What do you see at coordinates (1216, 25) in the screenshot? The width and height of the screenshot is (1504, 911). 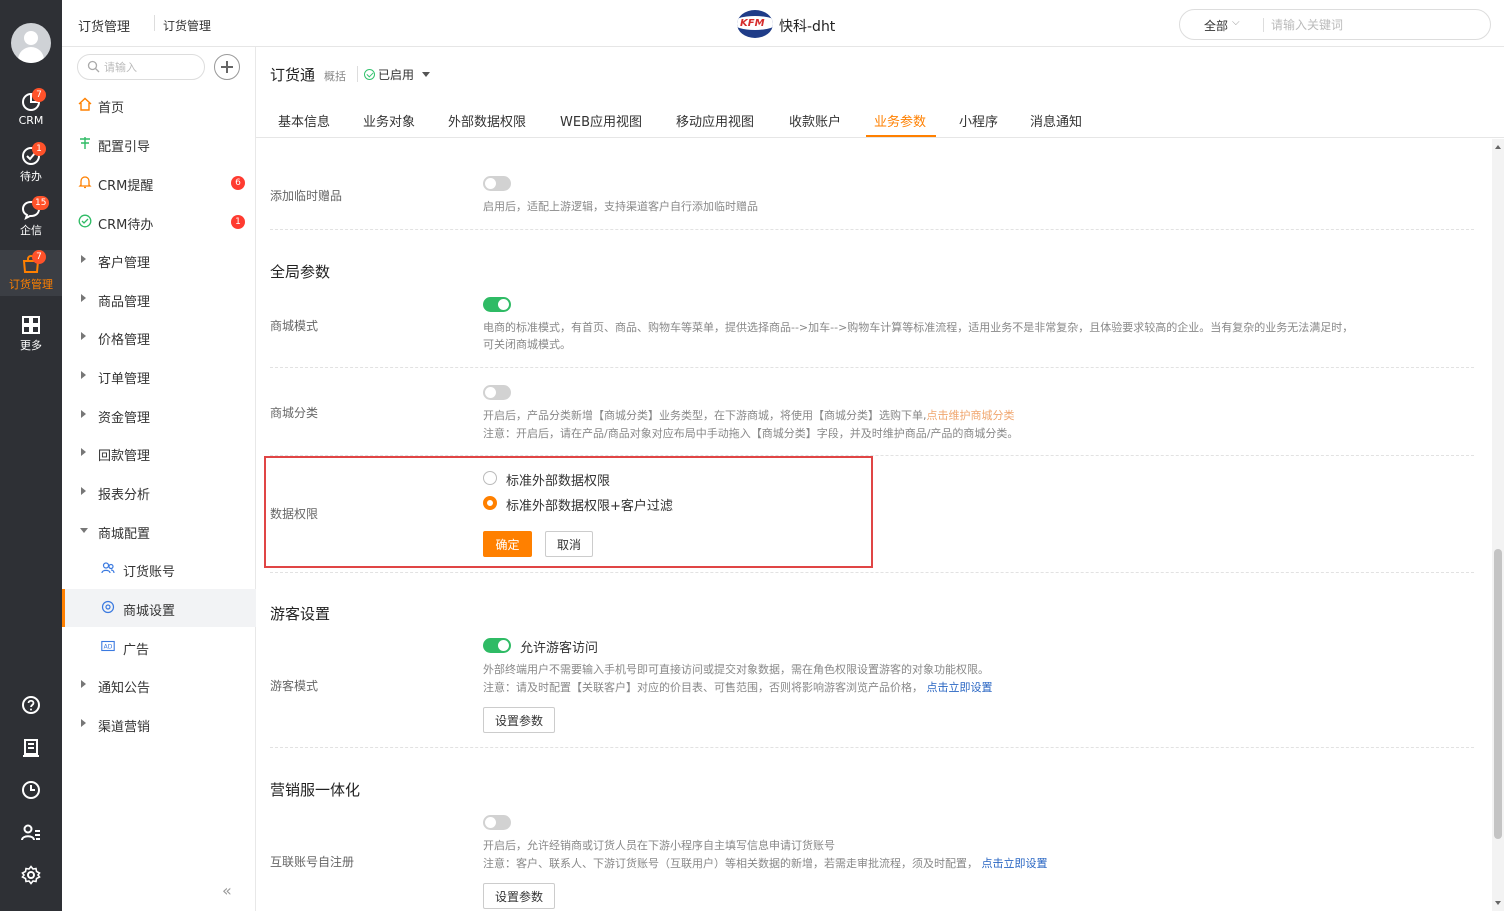 I see `search-scope-select: 全部` at bounding box center [1216, 25].